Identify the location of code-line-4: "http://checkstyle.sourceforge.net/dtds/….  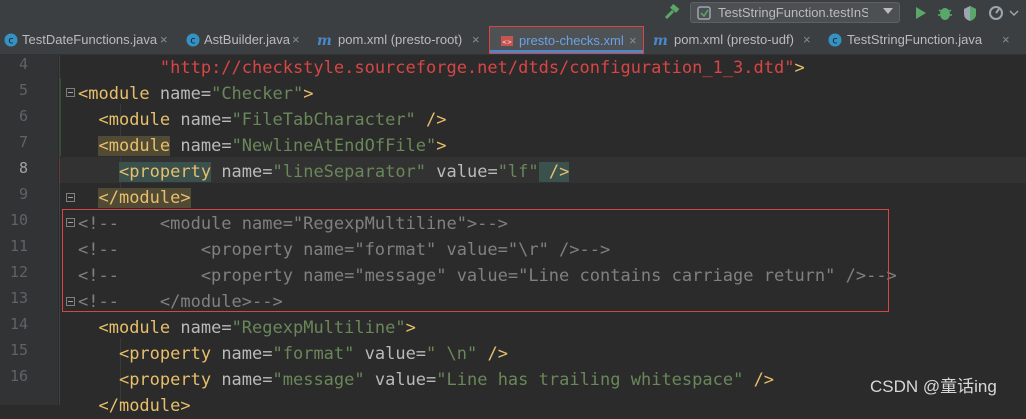
(441, 68).